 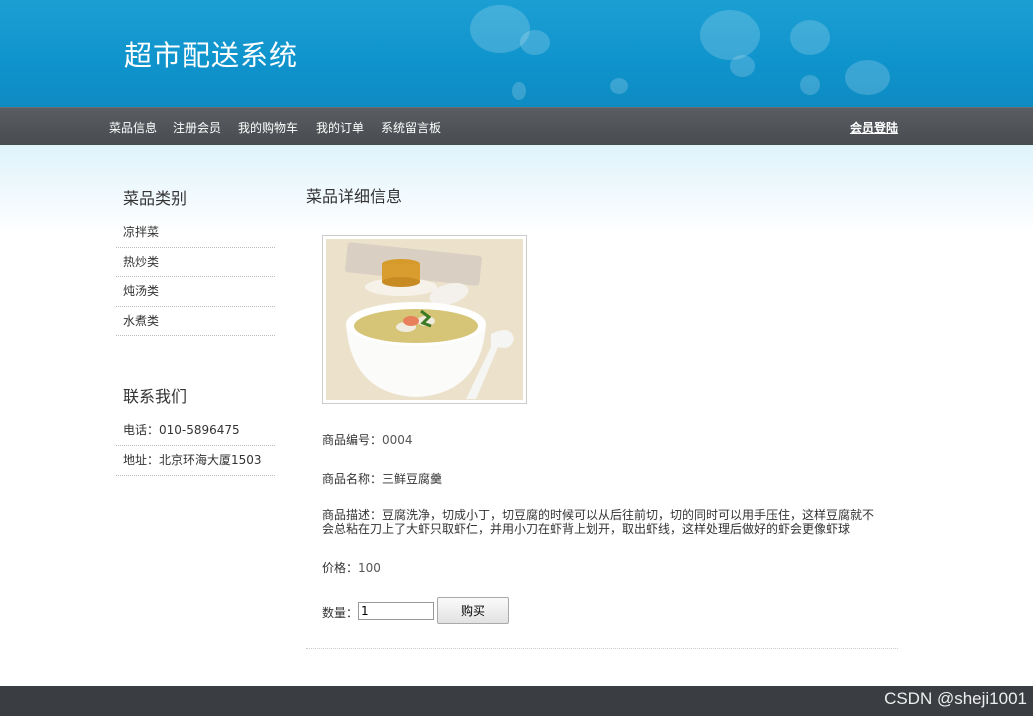 I want to click on soup-bowl-illustration, so click(x=424, y=319).